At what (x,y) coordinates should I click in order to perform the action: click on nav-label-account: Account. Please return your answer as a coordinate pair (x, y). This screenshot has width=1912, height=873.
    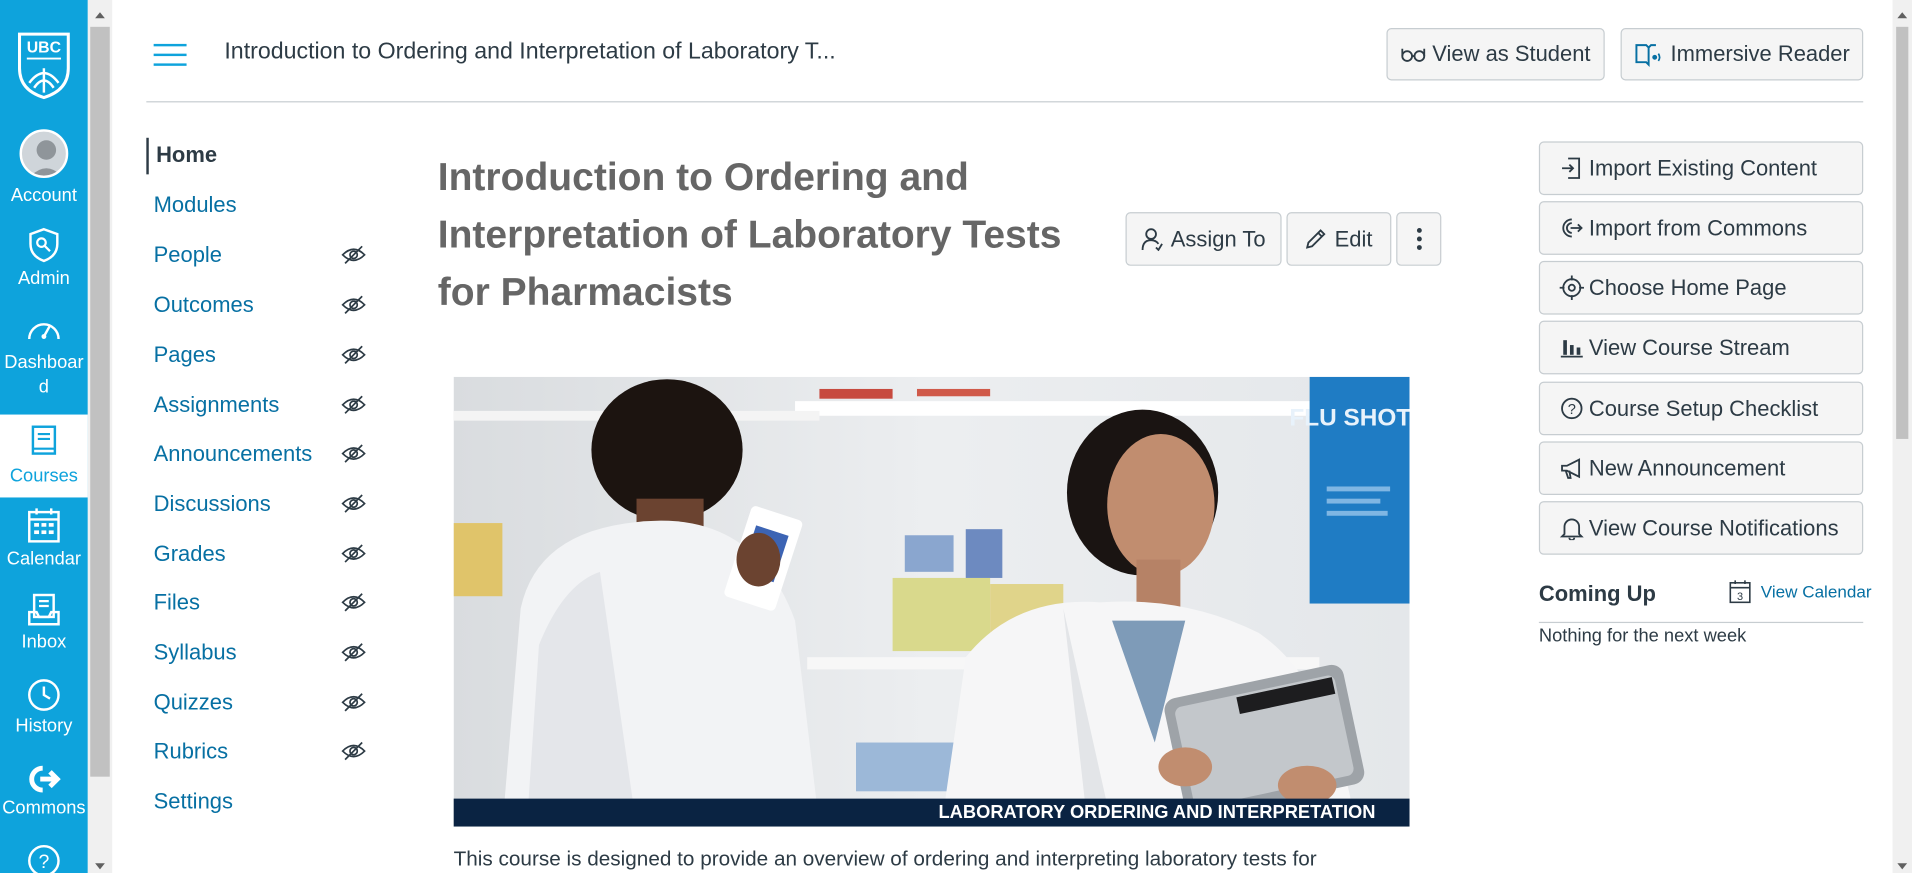
    Looking at the image, I should click on (43, 196).